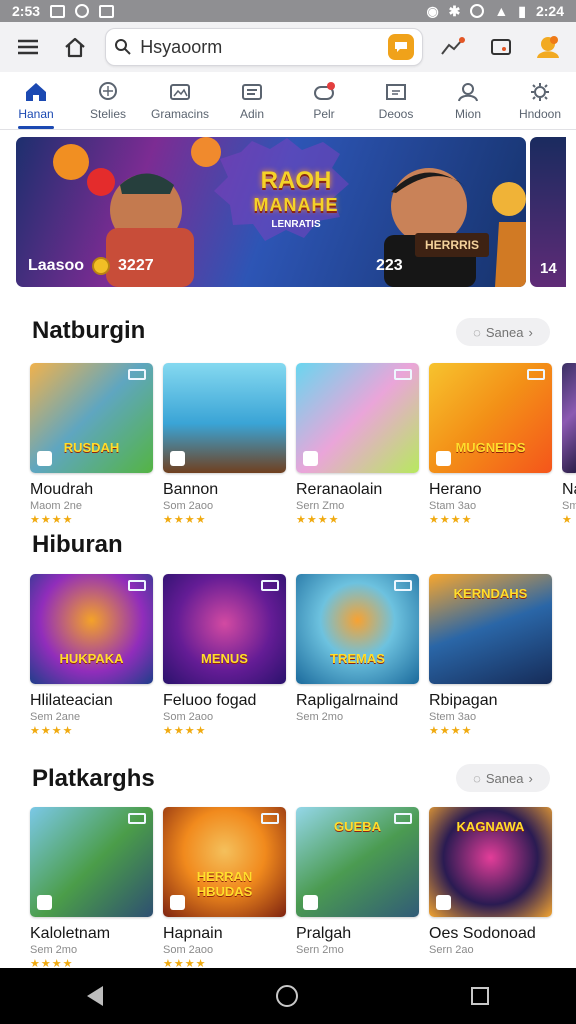 This screenshot has width=576, height=1024. Describe the element at coordinates (454, 10) in the screenshot. I see `bluetooth-icon: ✱` at that location.